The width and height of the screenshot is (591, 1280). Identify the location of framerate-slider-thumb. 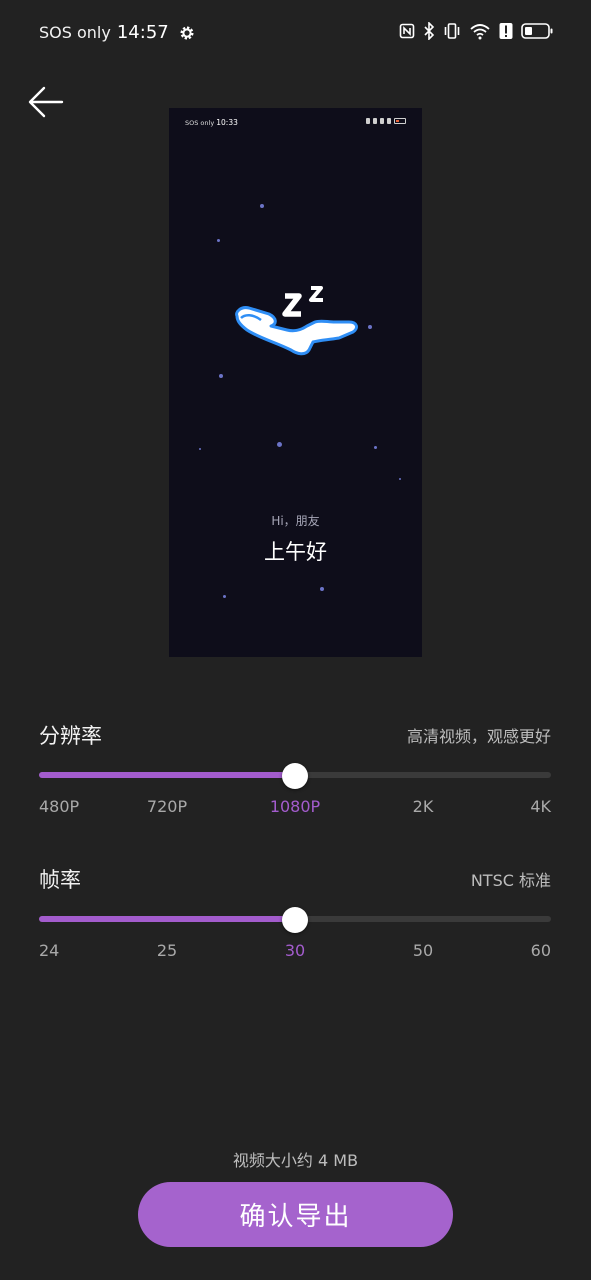
(295, 920).